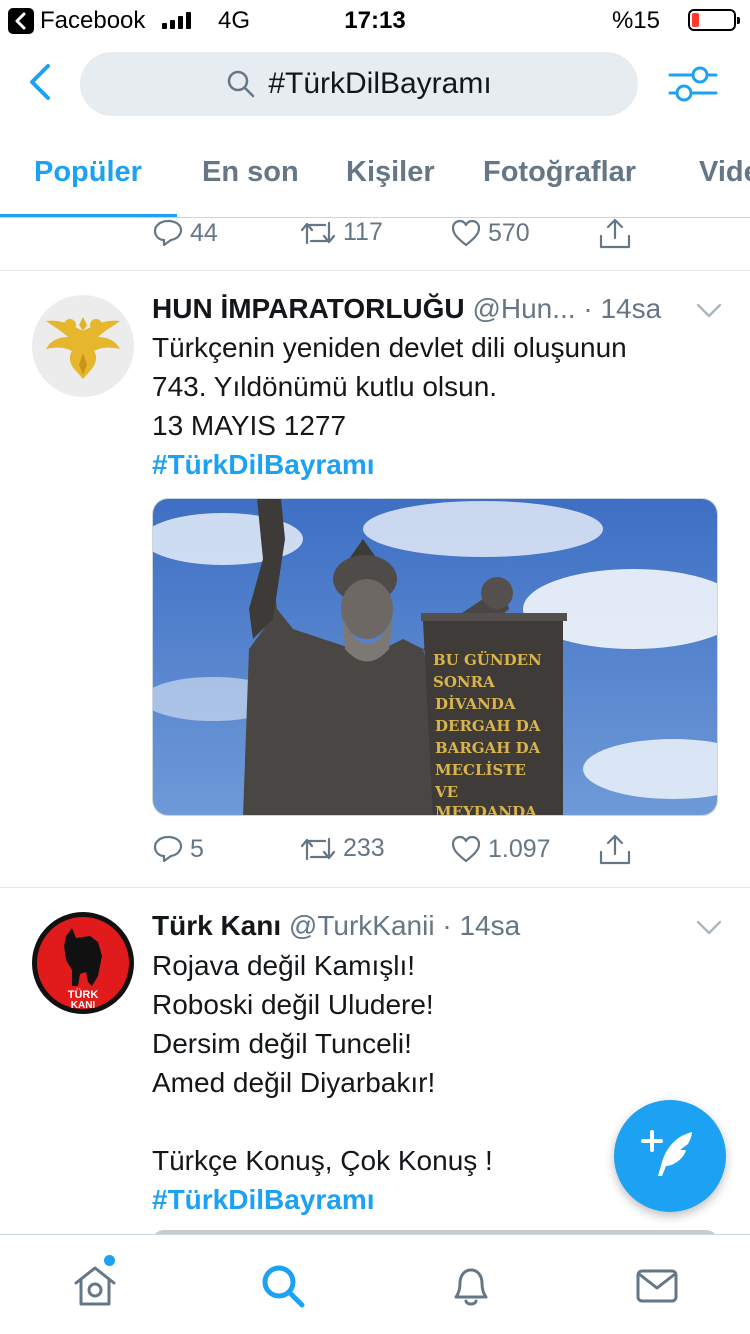 The width and height of the screenshot is (750, 1334). I want to click on tab-latest: En son, so click(250, 172).